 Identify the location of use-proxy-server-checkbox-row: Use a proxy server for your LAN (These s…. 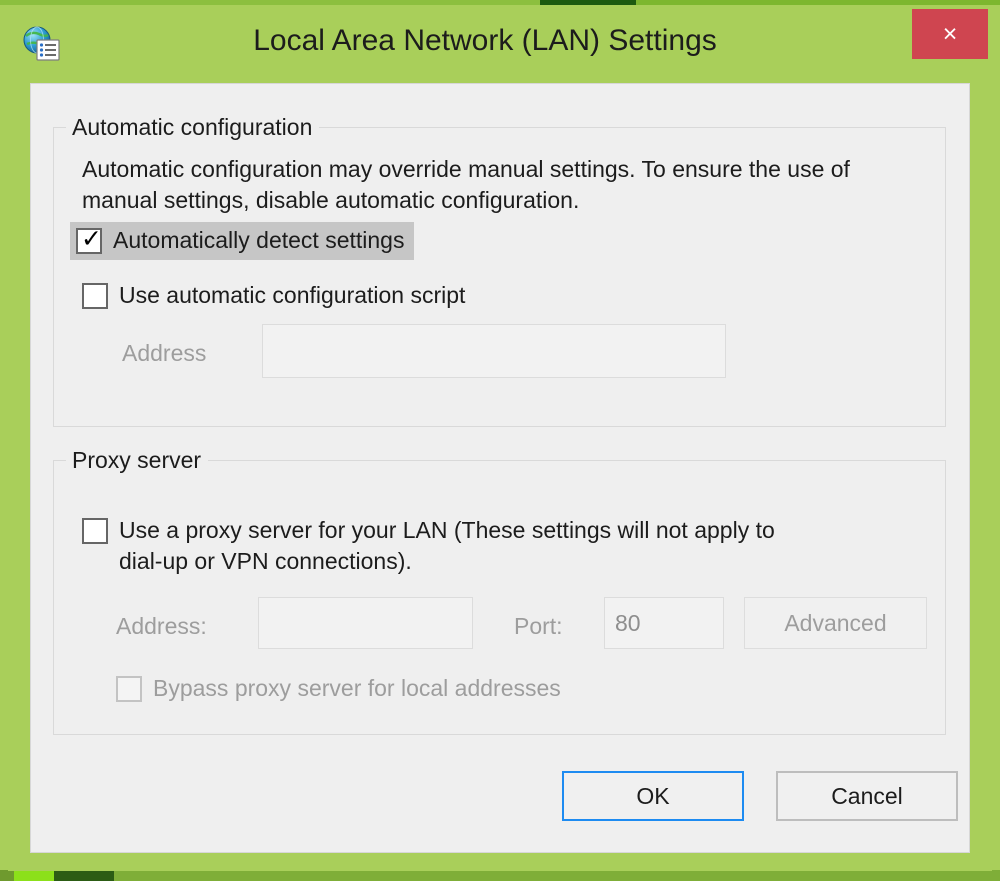
(428, 546).